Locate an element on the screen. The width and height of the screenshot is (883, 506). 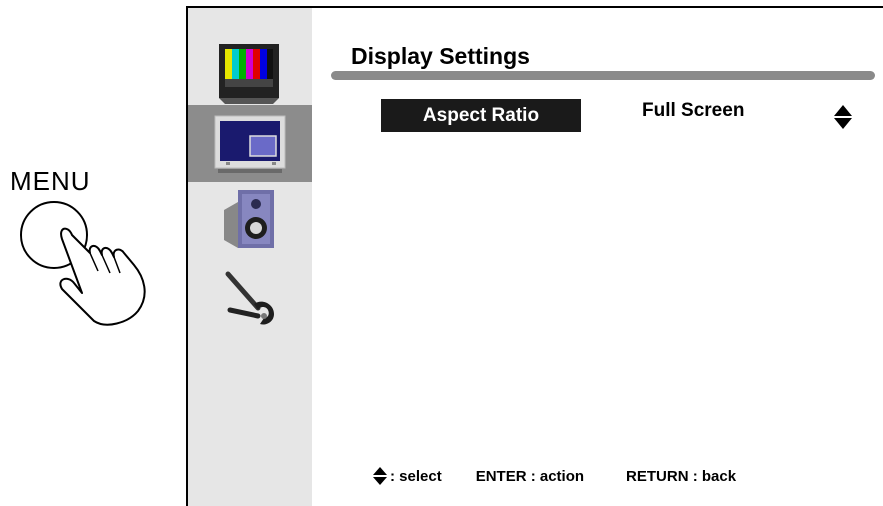
tv-color-bars-icon is located at coordinates (249, 73).